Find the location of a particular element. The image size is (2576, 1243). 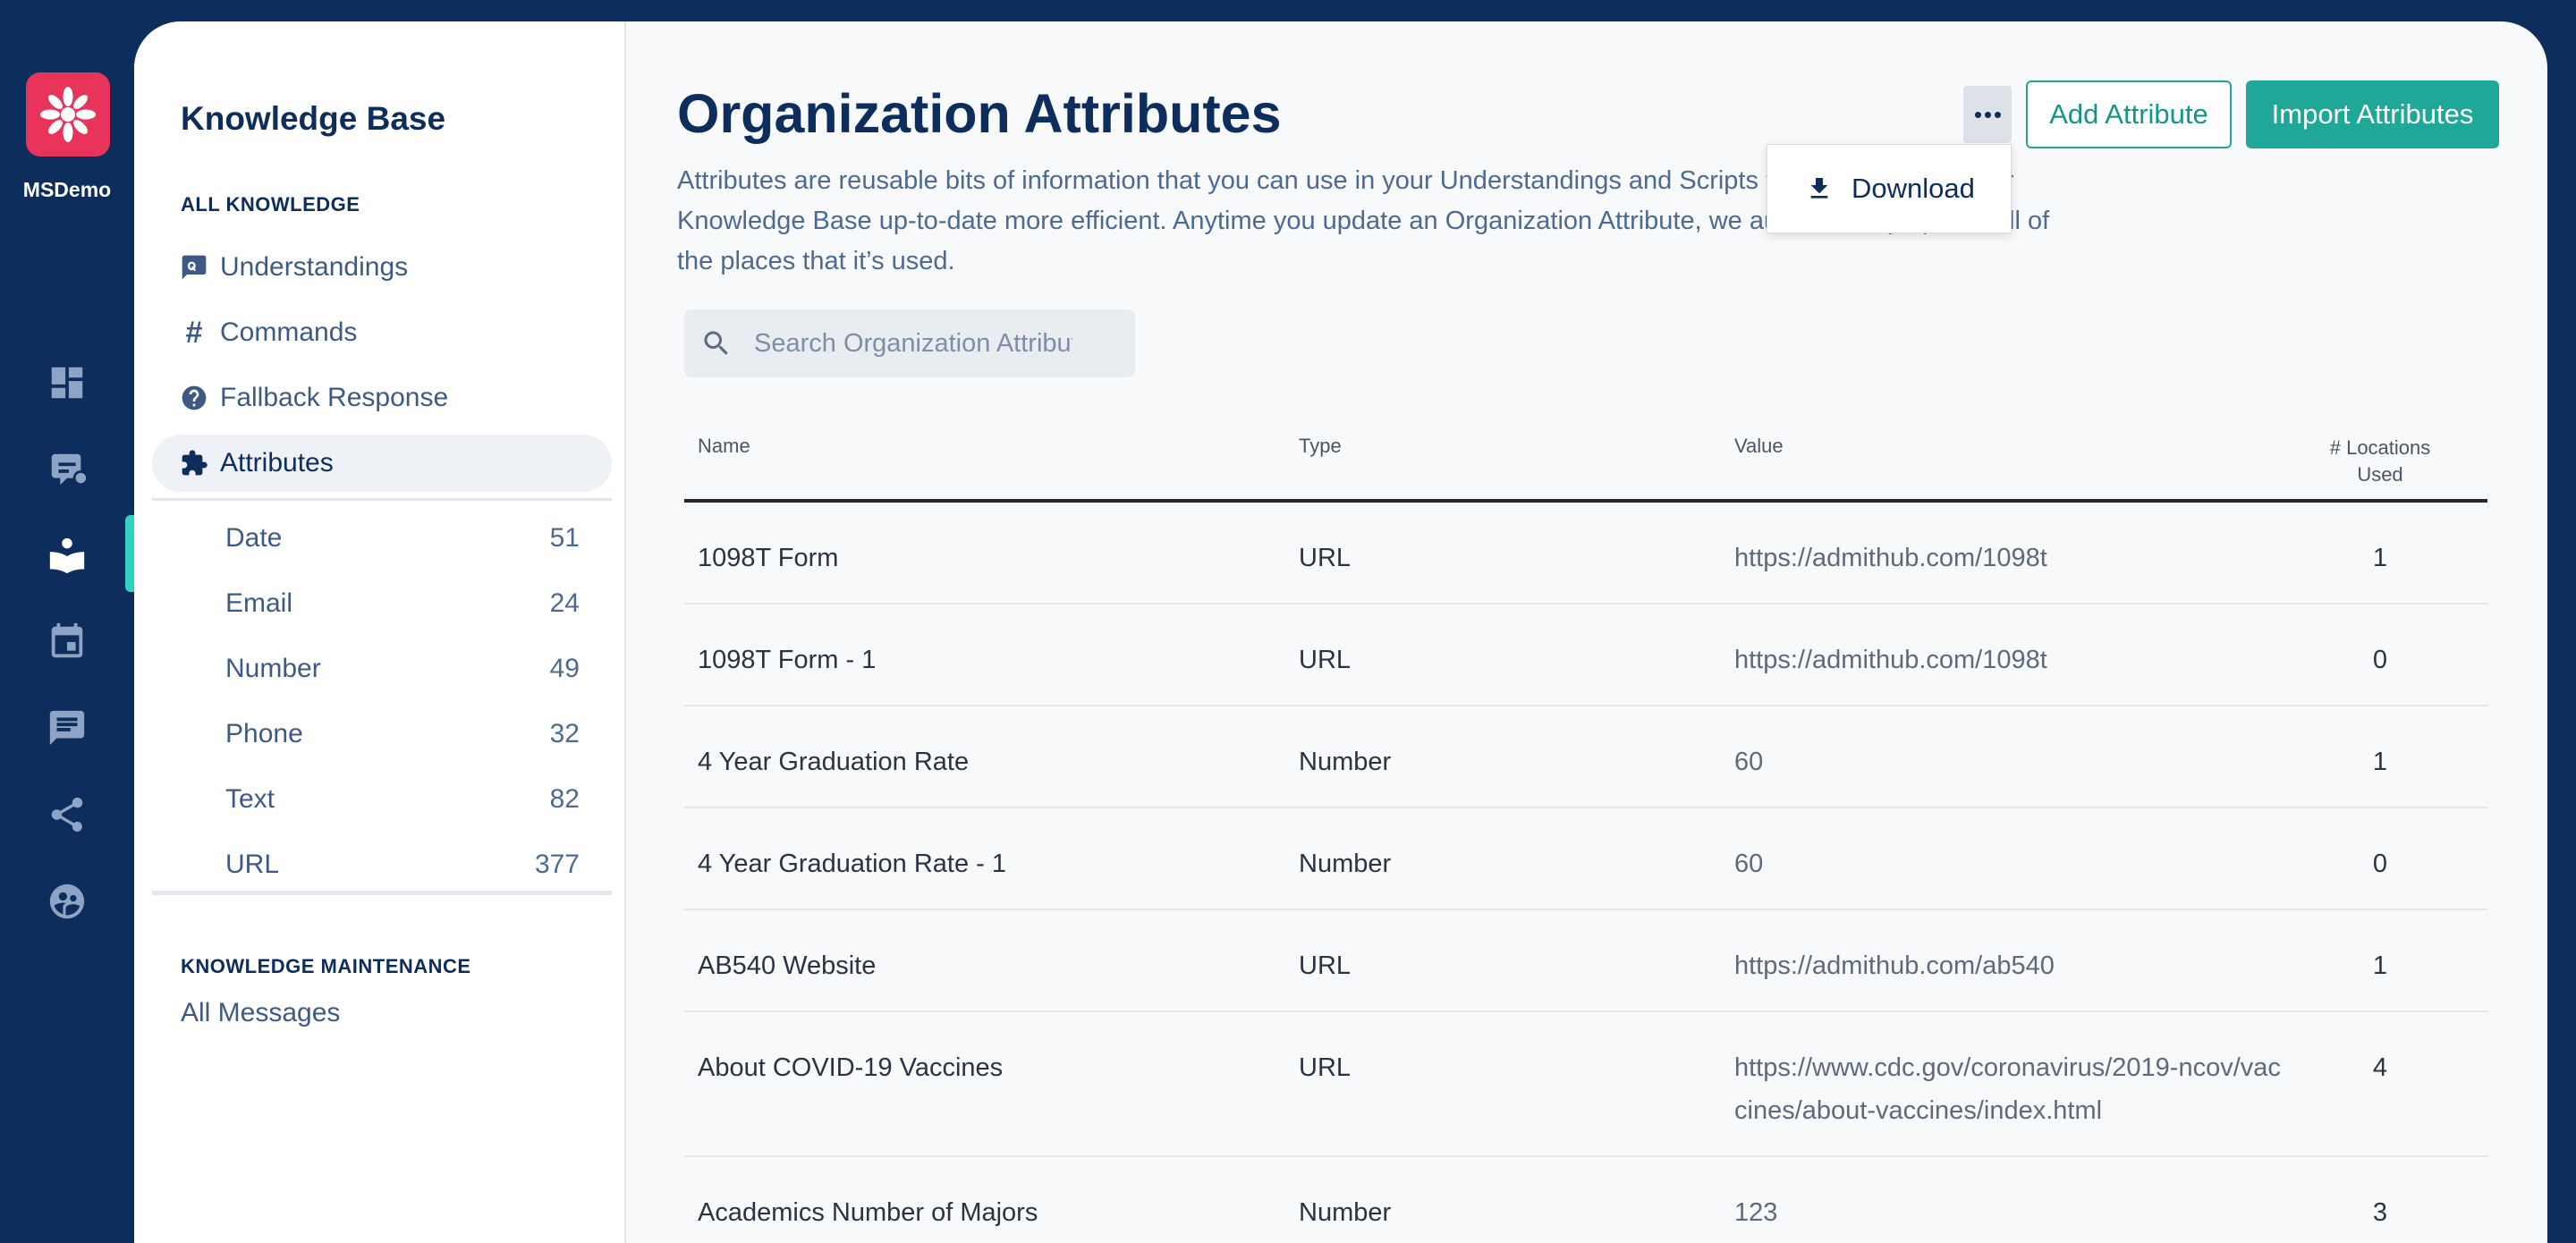

search-icon is located at coordinates (716, 343).